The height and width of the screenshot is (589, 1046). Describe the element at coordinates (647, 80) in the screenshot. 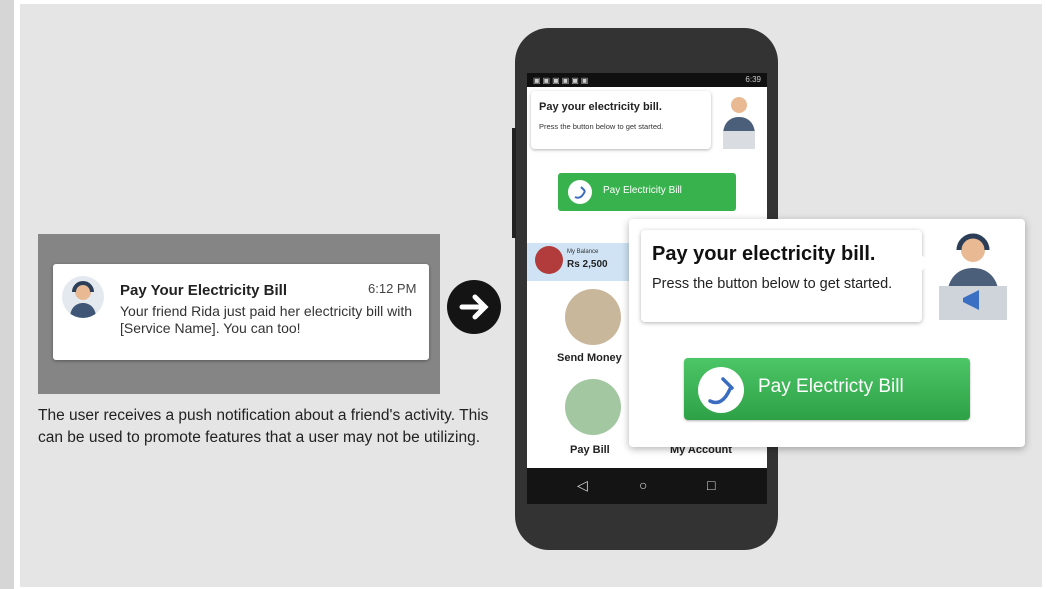

I see `status-bar: ▣▣▣▣▣▣ 6:39` at that location.